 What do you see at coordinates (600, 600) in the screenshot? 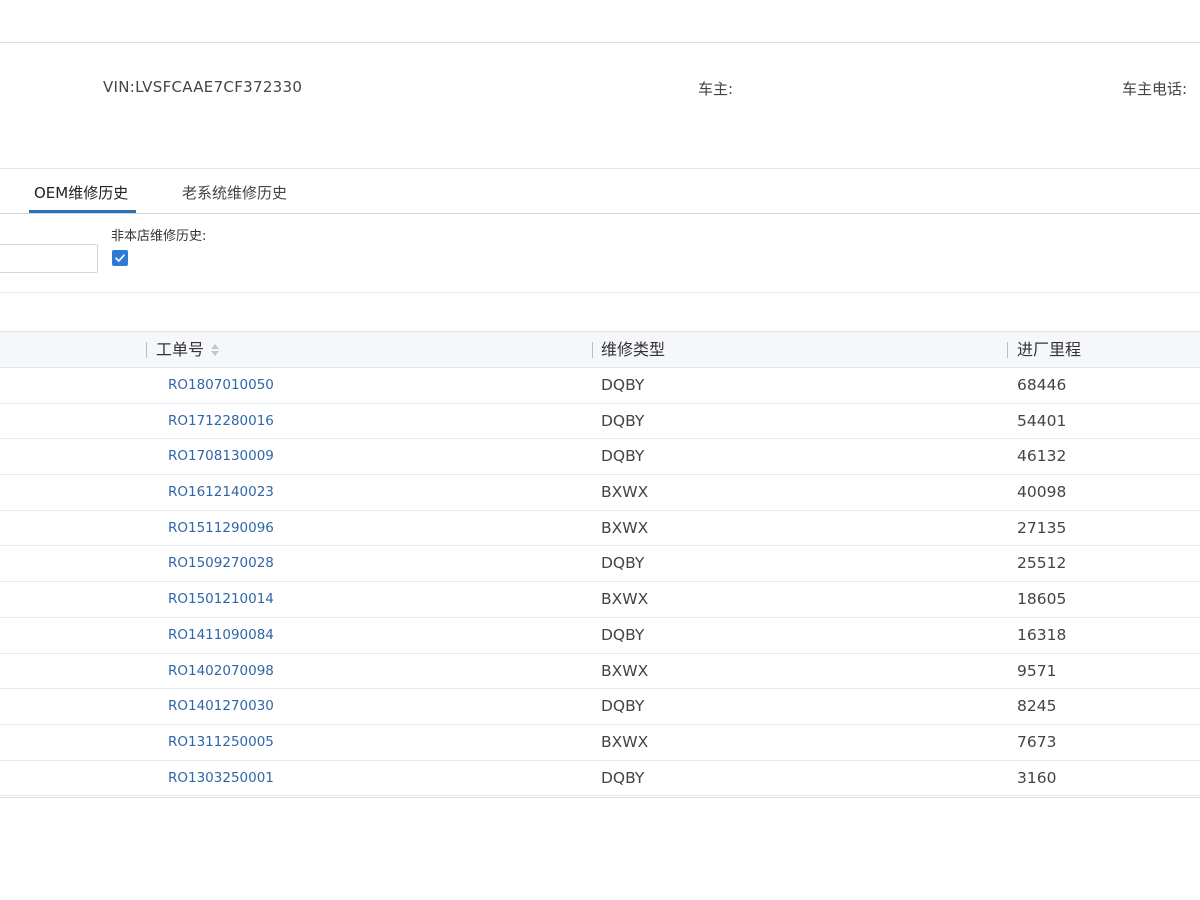
I see `table-row: RO1501210014 BXWX 18605` at bounding box center [600, 600].